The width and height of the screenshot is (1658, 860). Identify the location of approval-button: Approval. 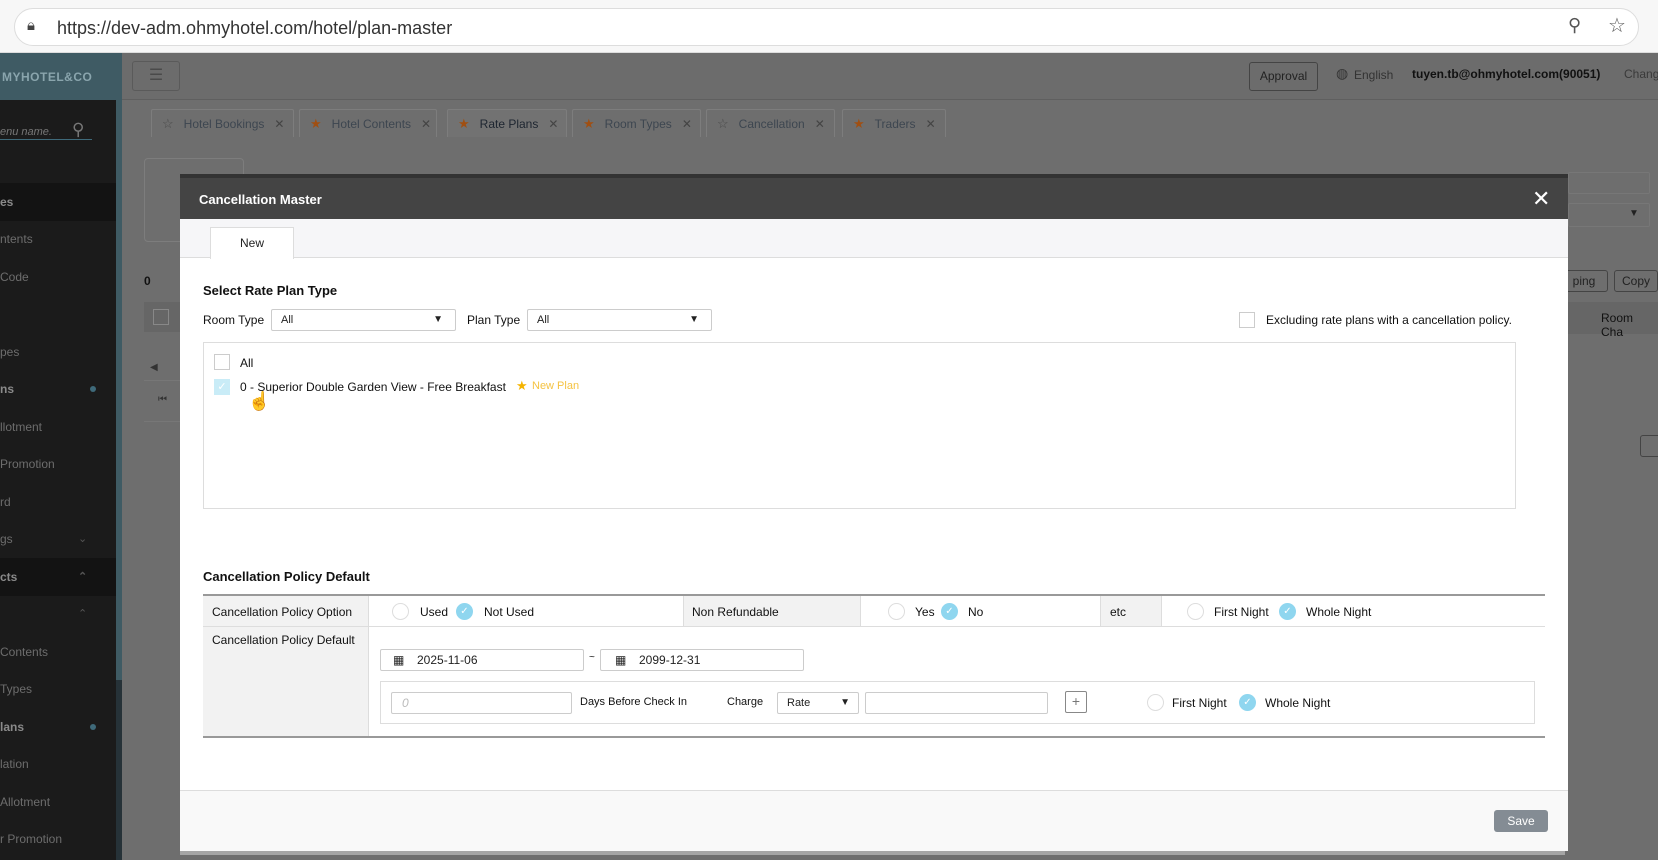
(1283, 76).